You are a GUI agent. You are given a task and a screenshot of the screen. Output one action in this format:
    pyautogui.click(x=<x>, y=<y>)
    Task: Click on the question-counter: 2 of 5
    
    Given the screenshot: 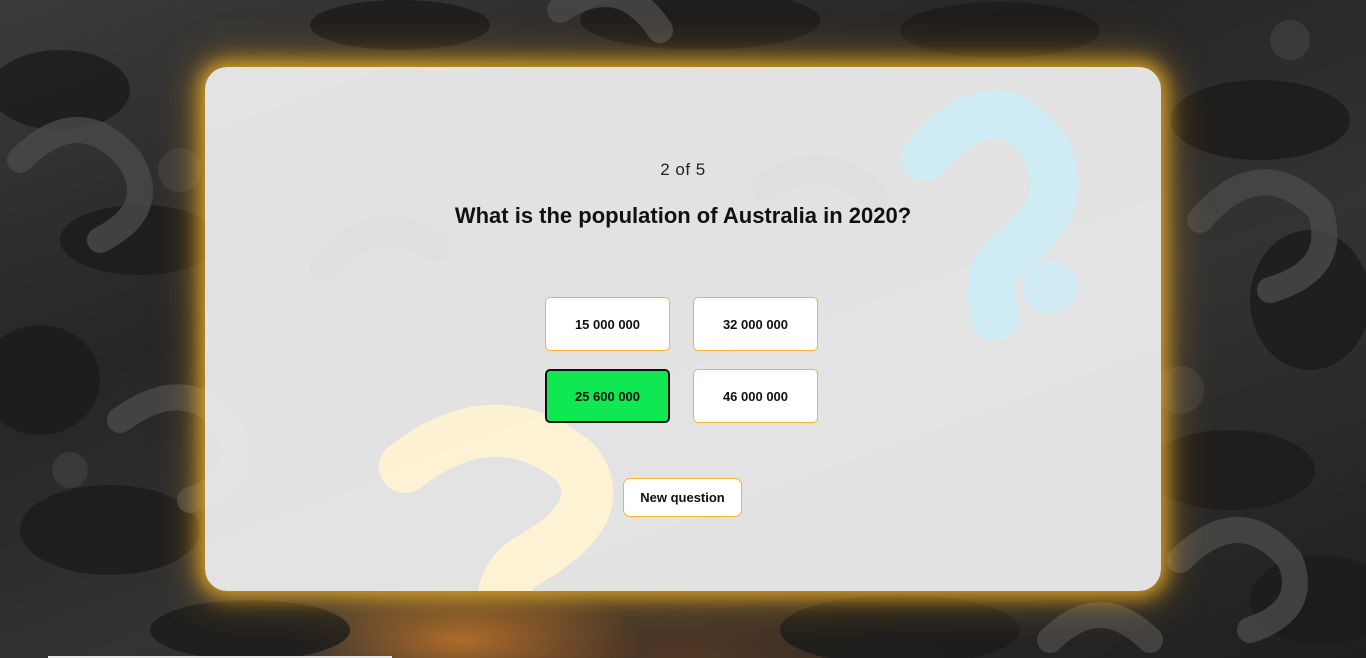 What is the action you would take?
    pyautogui.click(x=683, y=169)
    